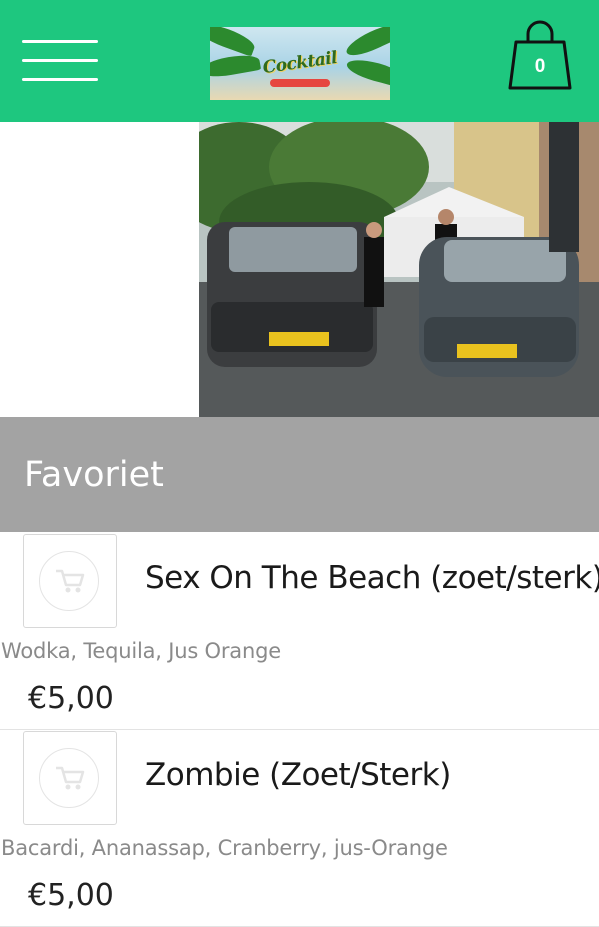 The image size is (599, 927). I want to click on cart-count-badge: 0, so click(540, 66).